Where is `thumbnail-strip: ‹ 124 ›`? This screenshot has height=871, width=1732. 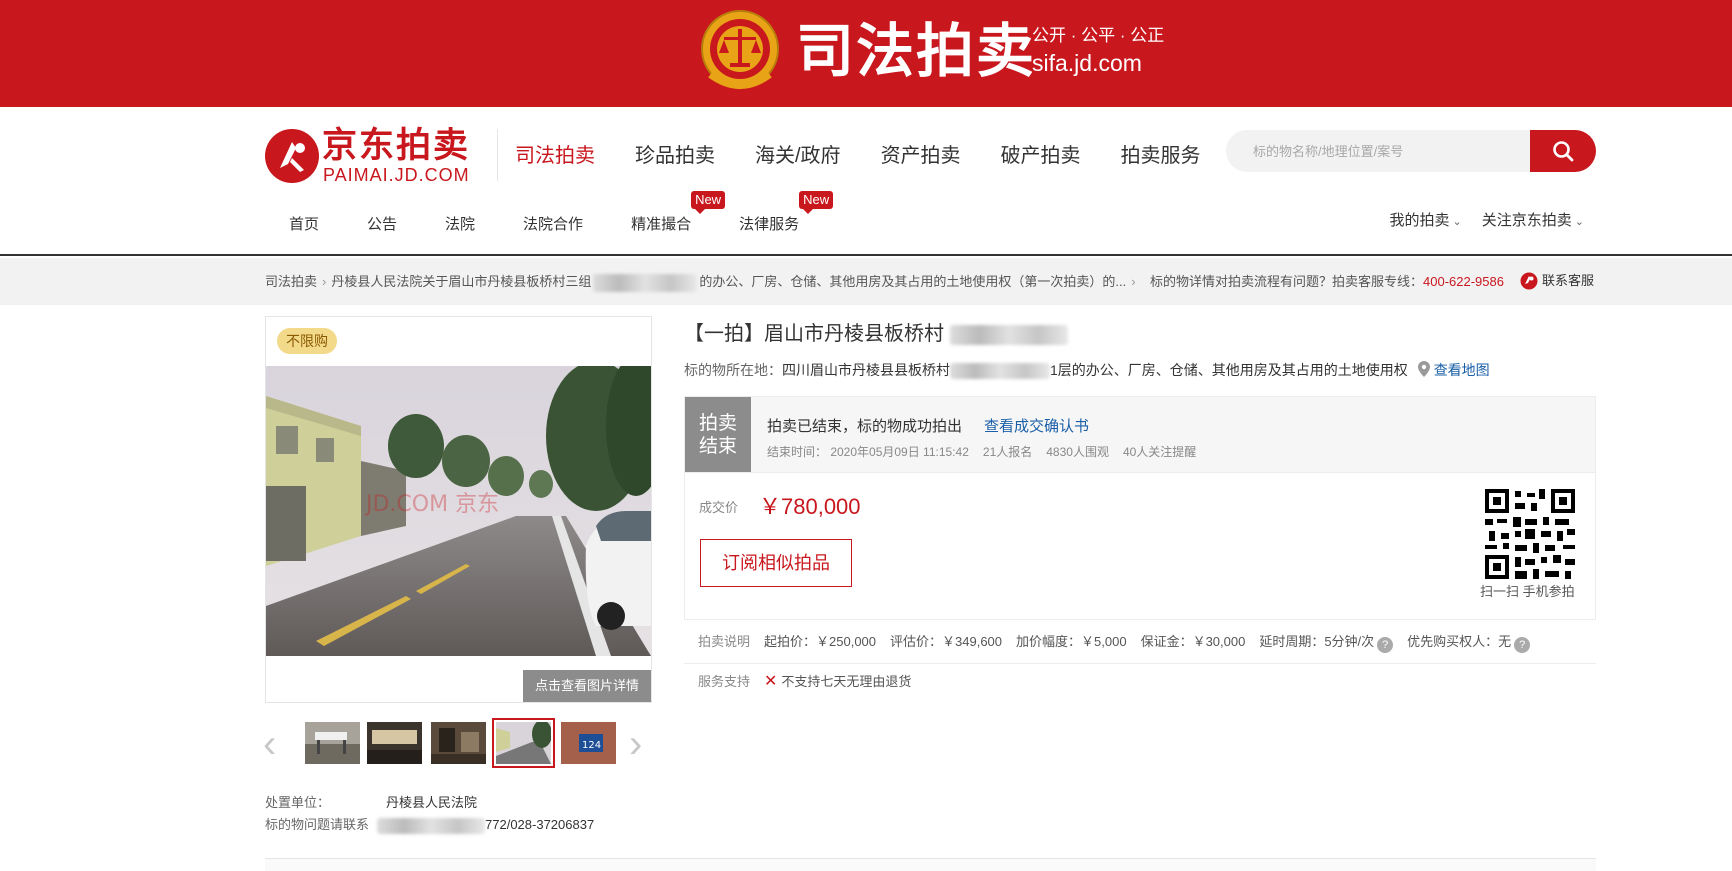 thumbnail-strip: ‹ 124 › is located at coordinates (458, 745).